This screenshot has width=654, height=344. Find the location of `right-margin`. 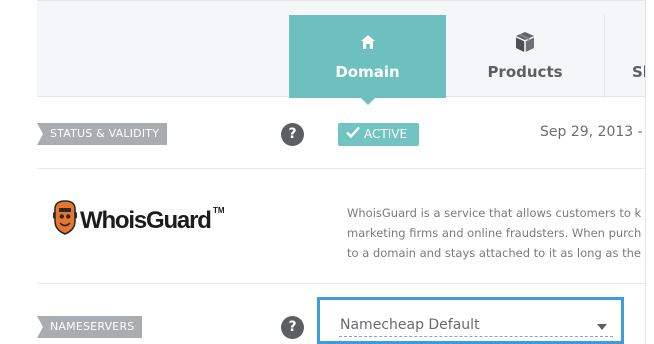

right-margin is located at coordinates (649, 172).